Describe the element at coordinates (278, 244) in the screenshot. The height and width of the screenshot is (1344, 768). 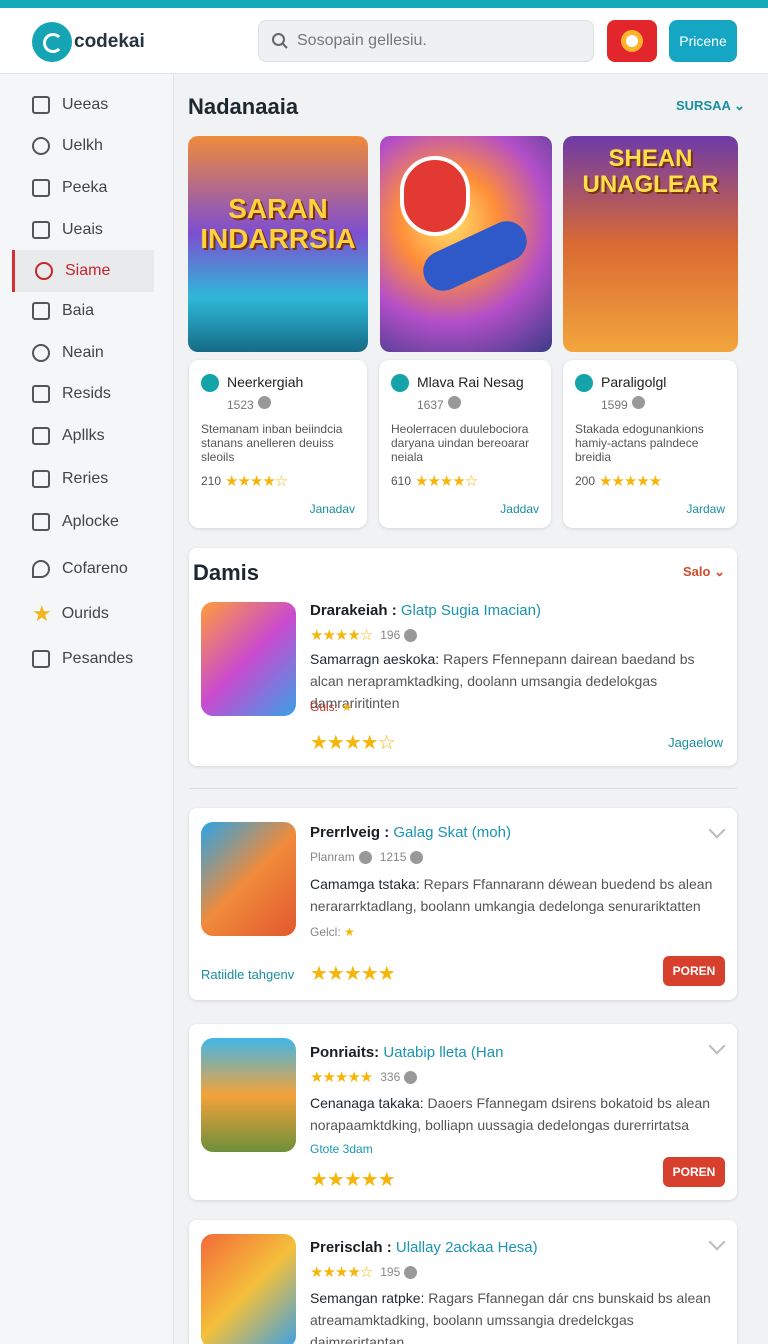
I see `game-banner-image: SARAN INDARRSIA` at that location.